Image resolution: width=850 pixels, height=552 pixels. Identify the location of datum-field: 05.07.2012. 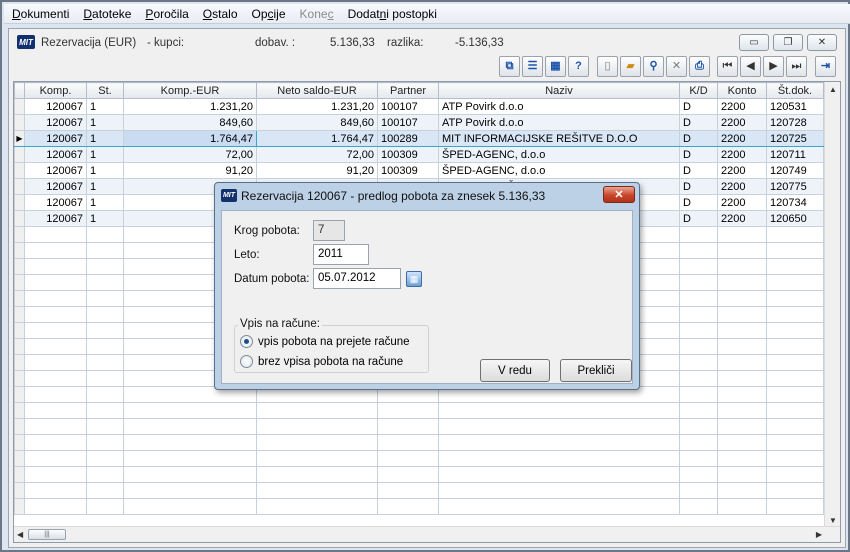
(357, 278).